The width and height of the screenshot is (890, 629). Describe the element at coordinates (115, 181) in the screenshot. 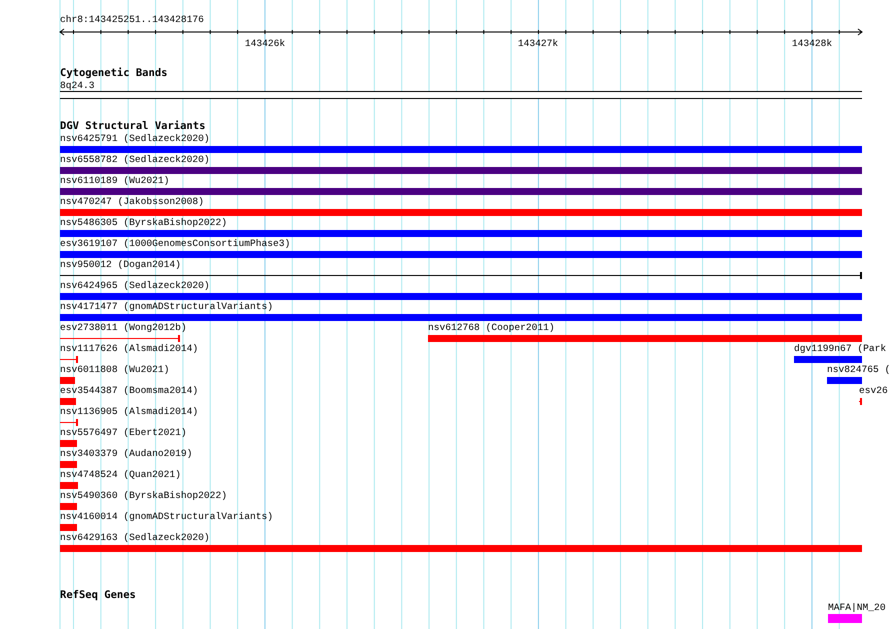

I see `variant-label: nsv6110189 (Wu2021)` at that location.